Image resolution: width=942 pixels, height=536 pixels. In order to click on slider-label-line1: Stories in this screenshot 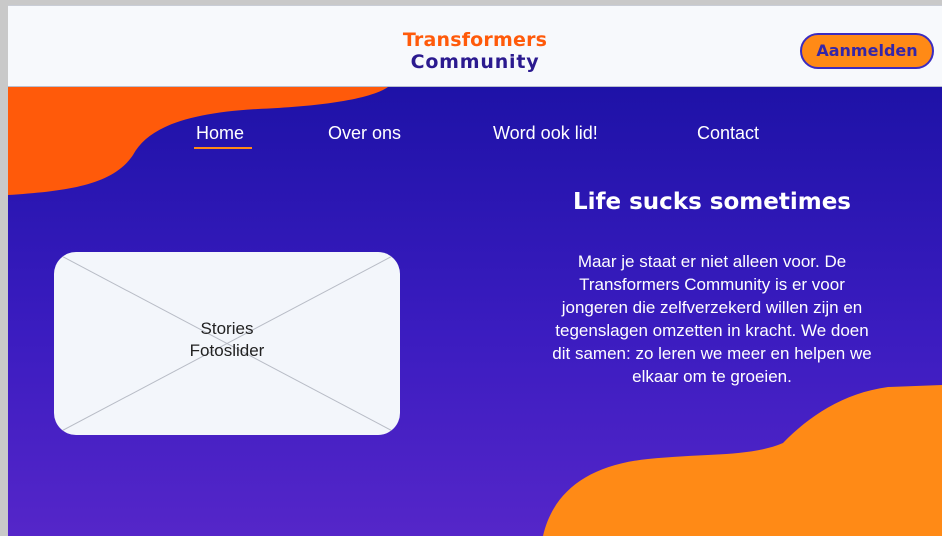, I will do `click(227, 328)`.